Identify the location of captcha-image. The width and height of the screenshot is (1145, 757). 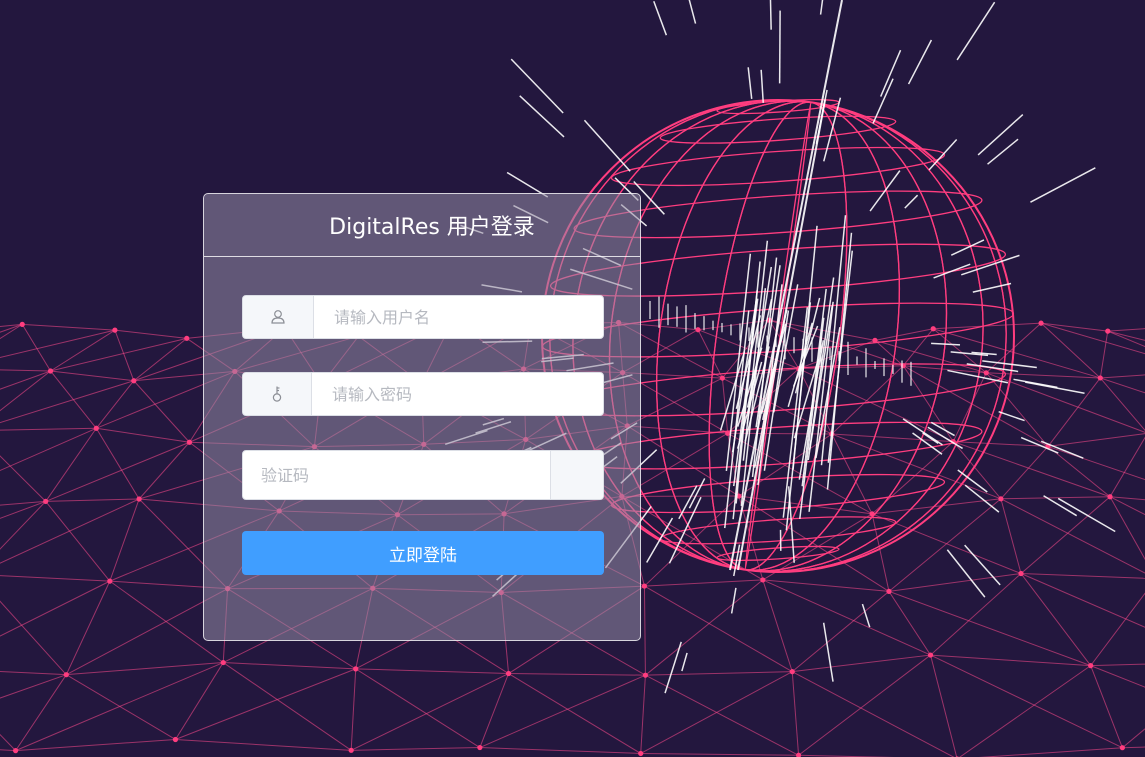
(576, 475).